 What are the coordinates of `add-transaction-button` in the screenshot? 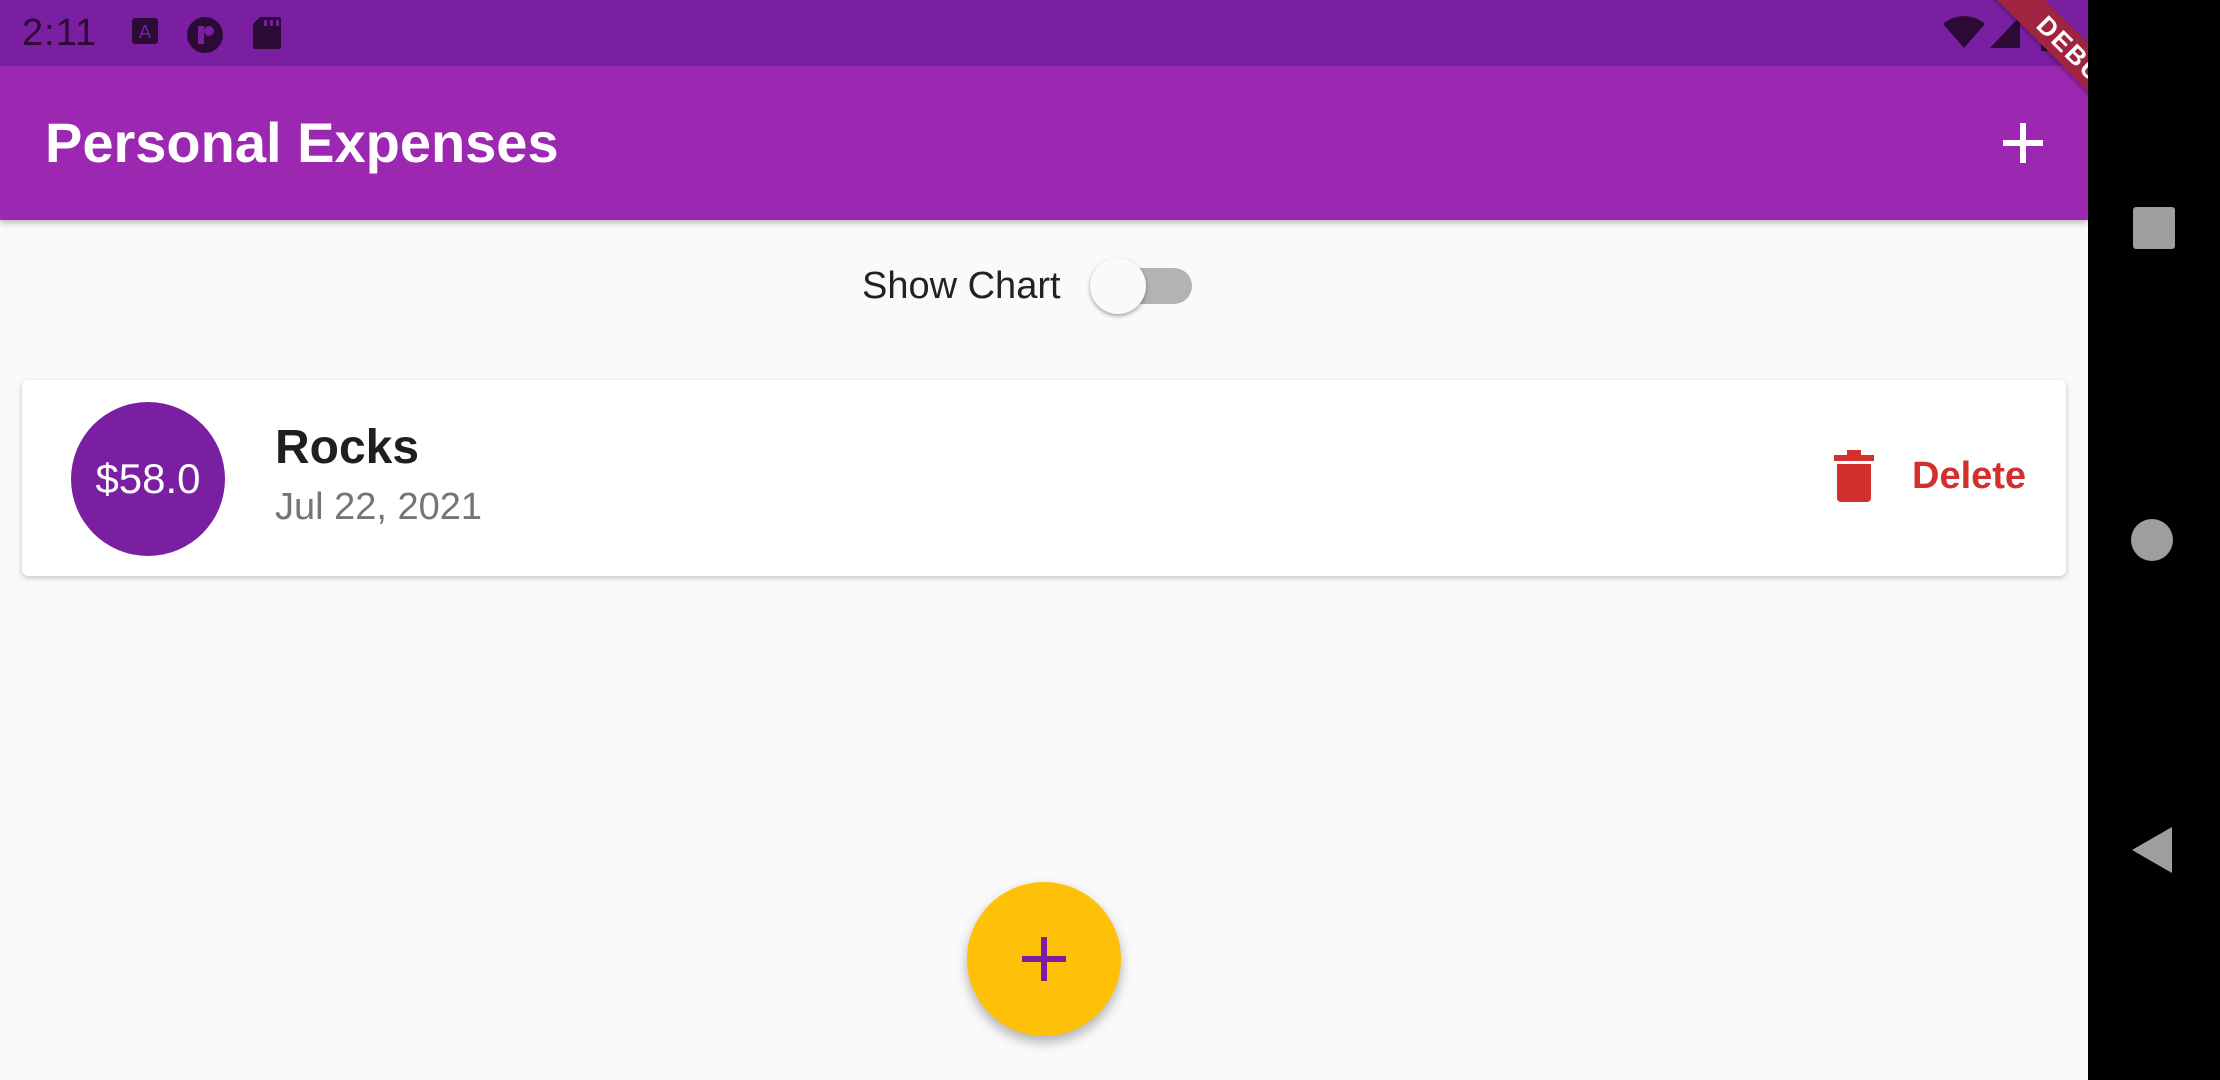 It's located at (2023, 143).